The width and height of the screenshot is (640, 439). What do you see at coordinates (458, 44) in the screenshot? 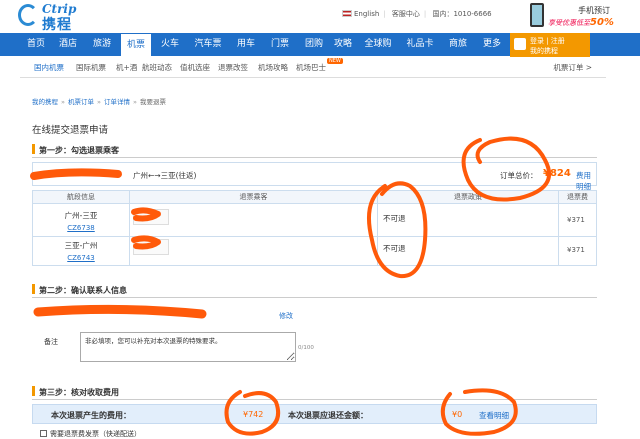
I see `nav-business: 商旅` at bounding box center [458, 44].